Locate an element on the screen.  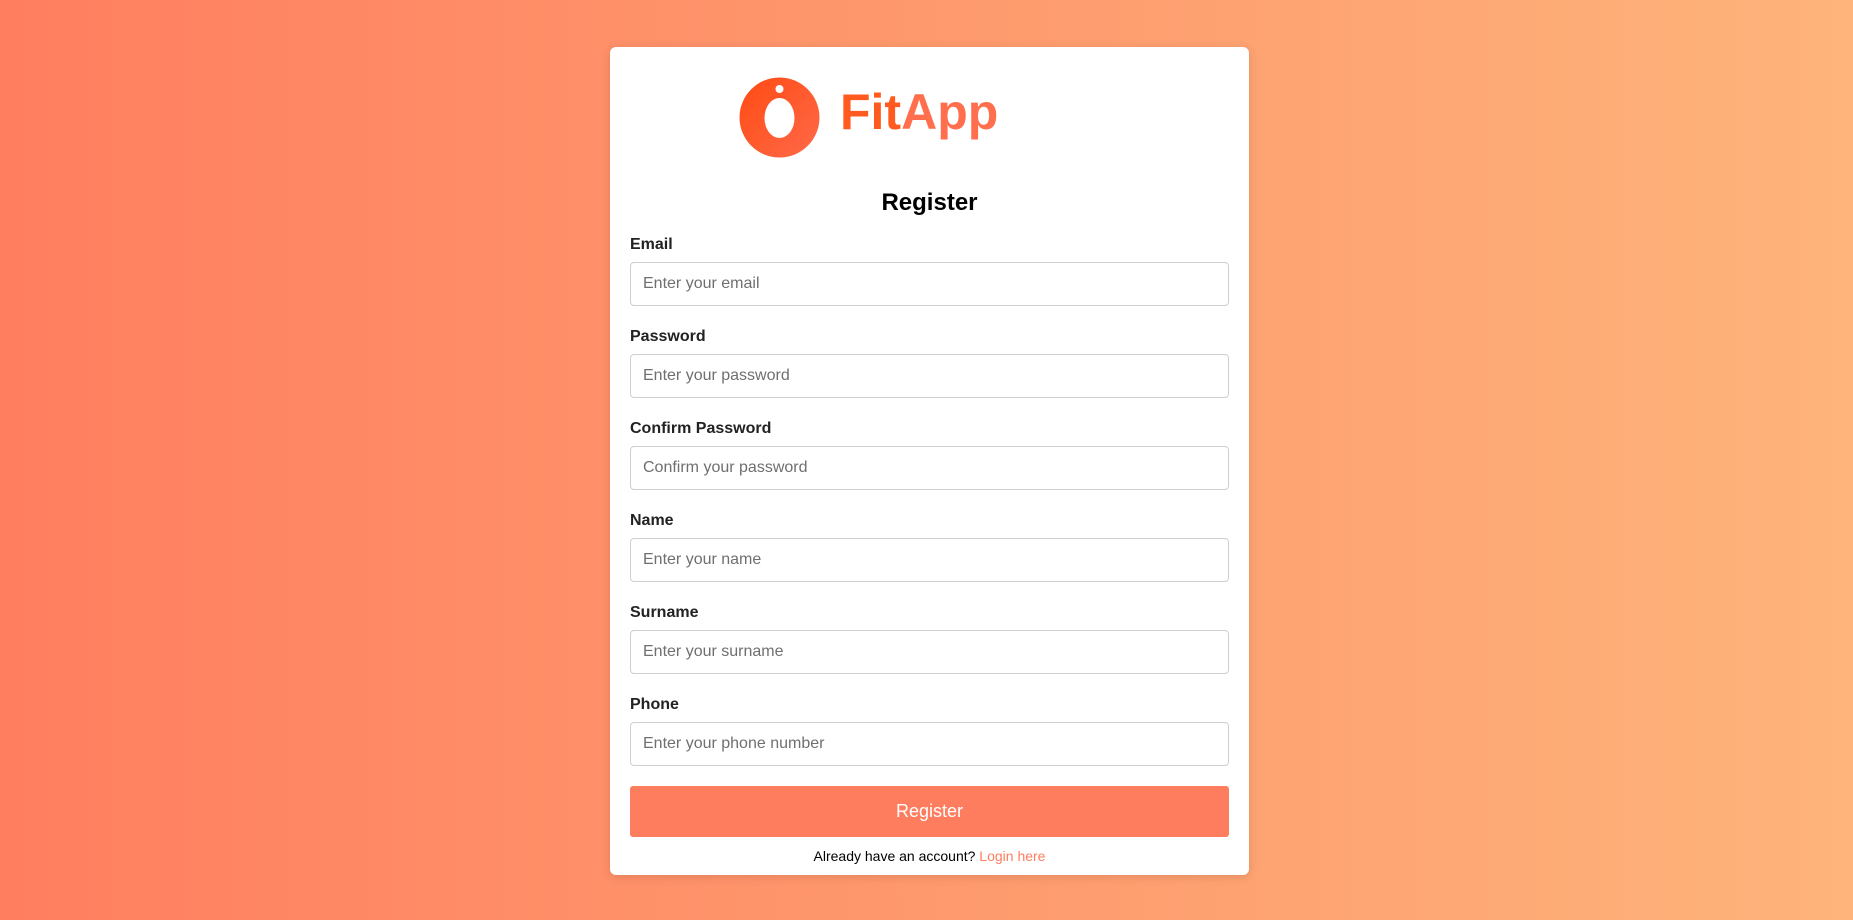
name-field-group: Name is located at coordinates (929, 547).